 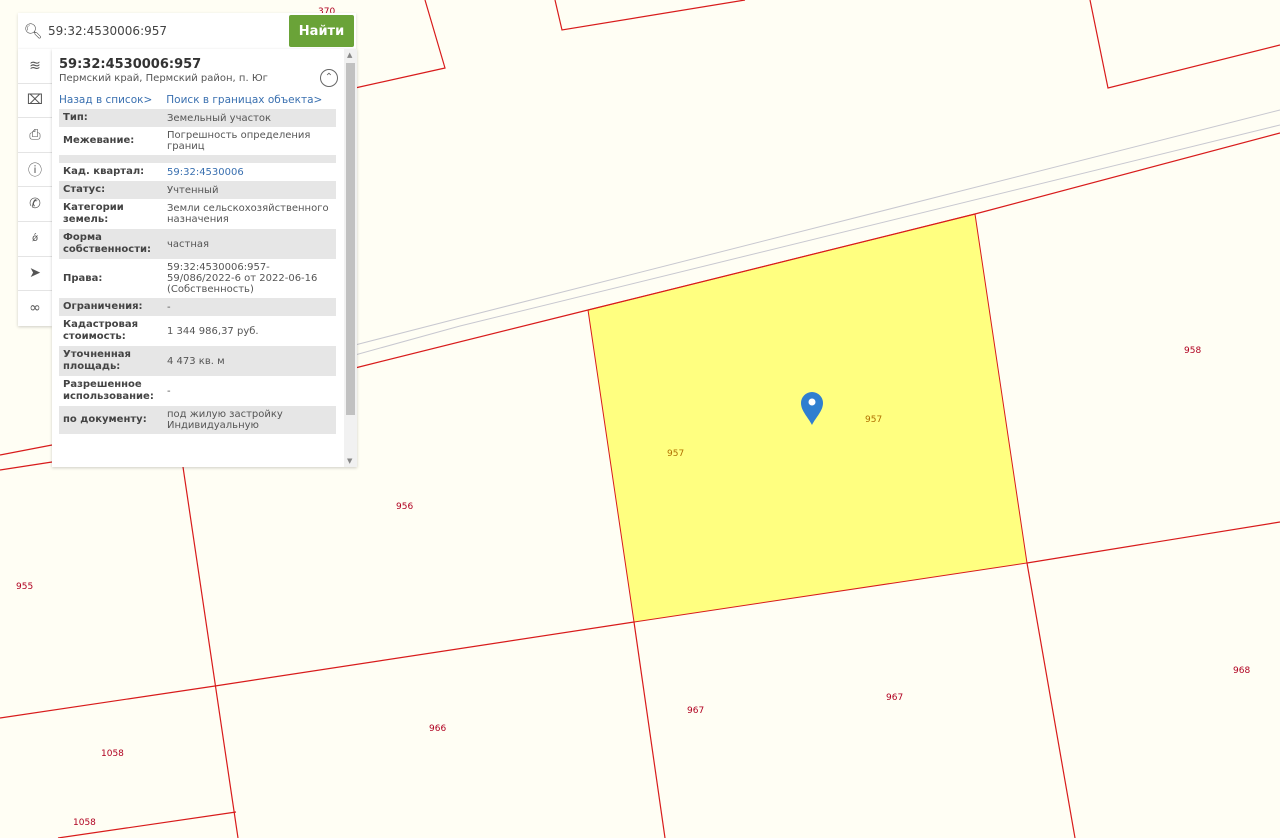 What do you see at coordinates (84, 189) in the screenshot?
I see `attribute-label: Статус:` at bounding box center [84, 189].